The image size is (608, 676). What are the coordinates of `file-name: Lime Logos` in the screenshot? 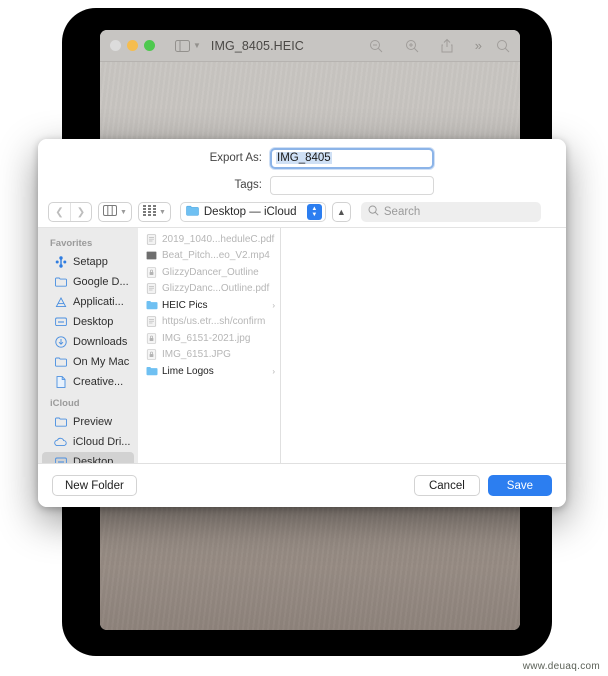 It's located at (188, 371).